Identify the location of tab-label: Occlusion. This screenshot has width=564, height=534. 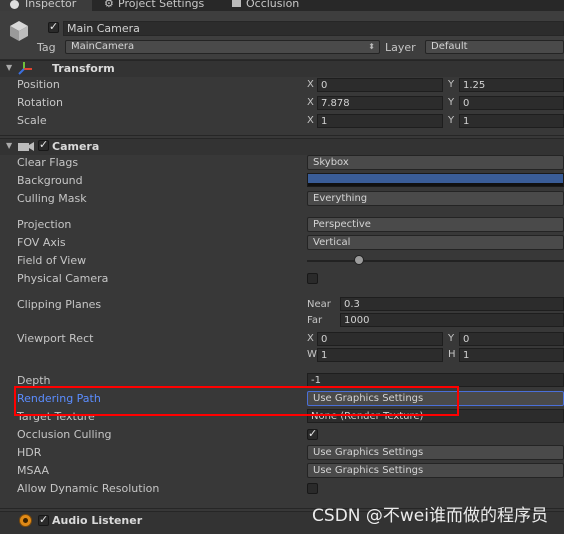
(273, 5).